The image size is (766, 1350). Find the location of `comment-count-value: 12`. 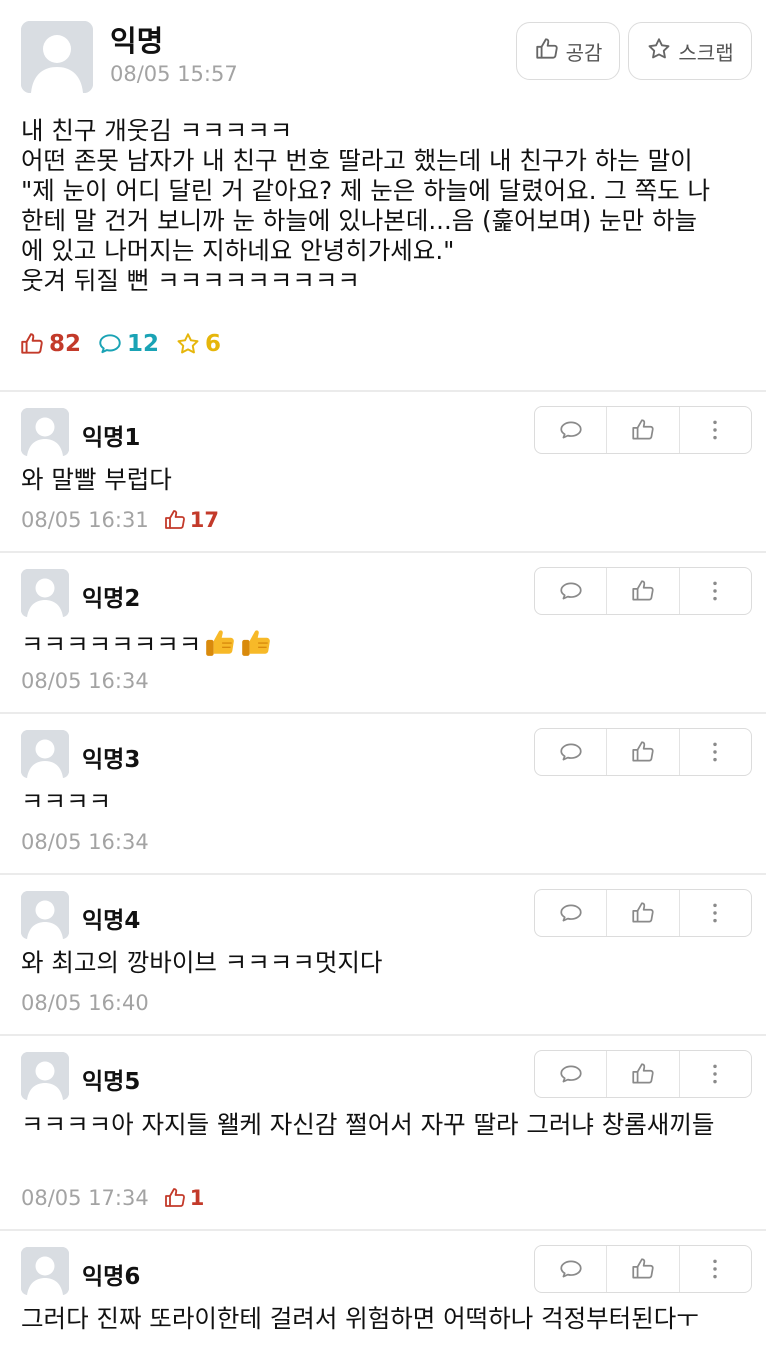

comment-count-value: 12 is located at coordinates (143, 344).